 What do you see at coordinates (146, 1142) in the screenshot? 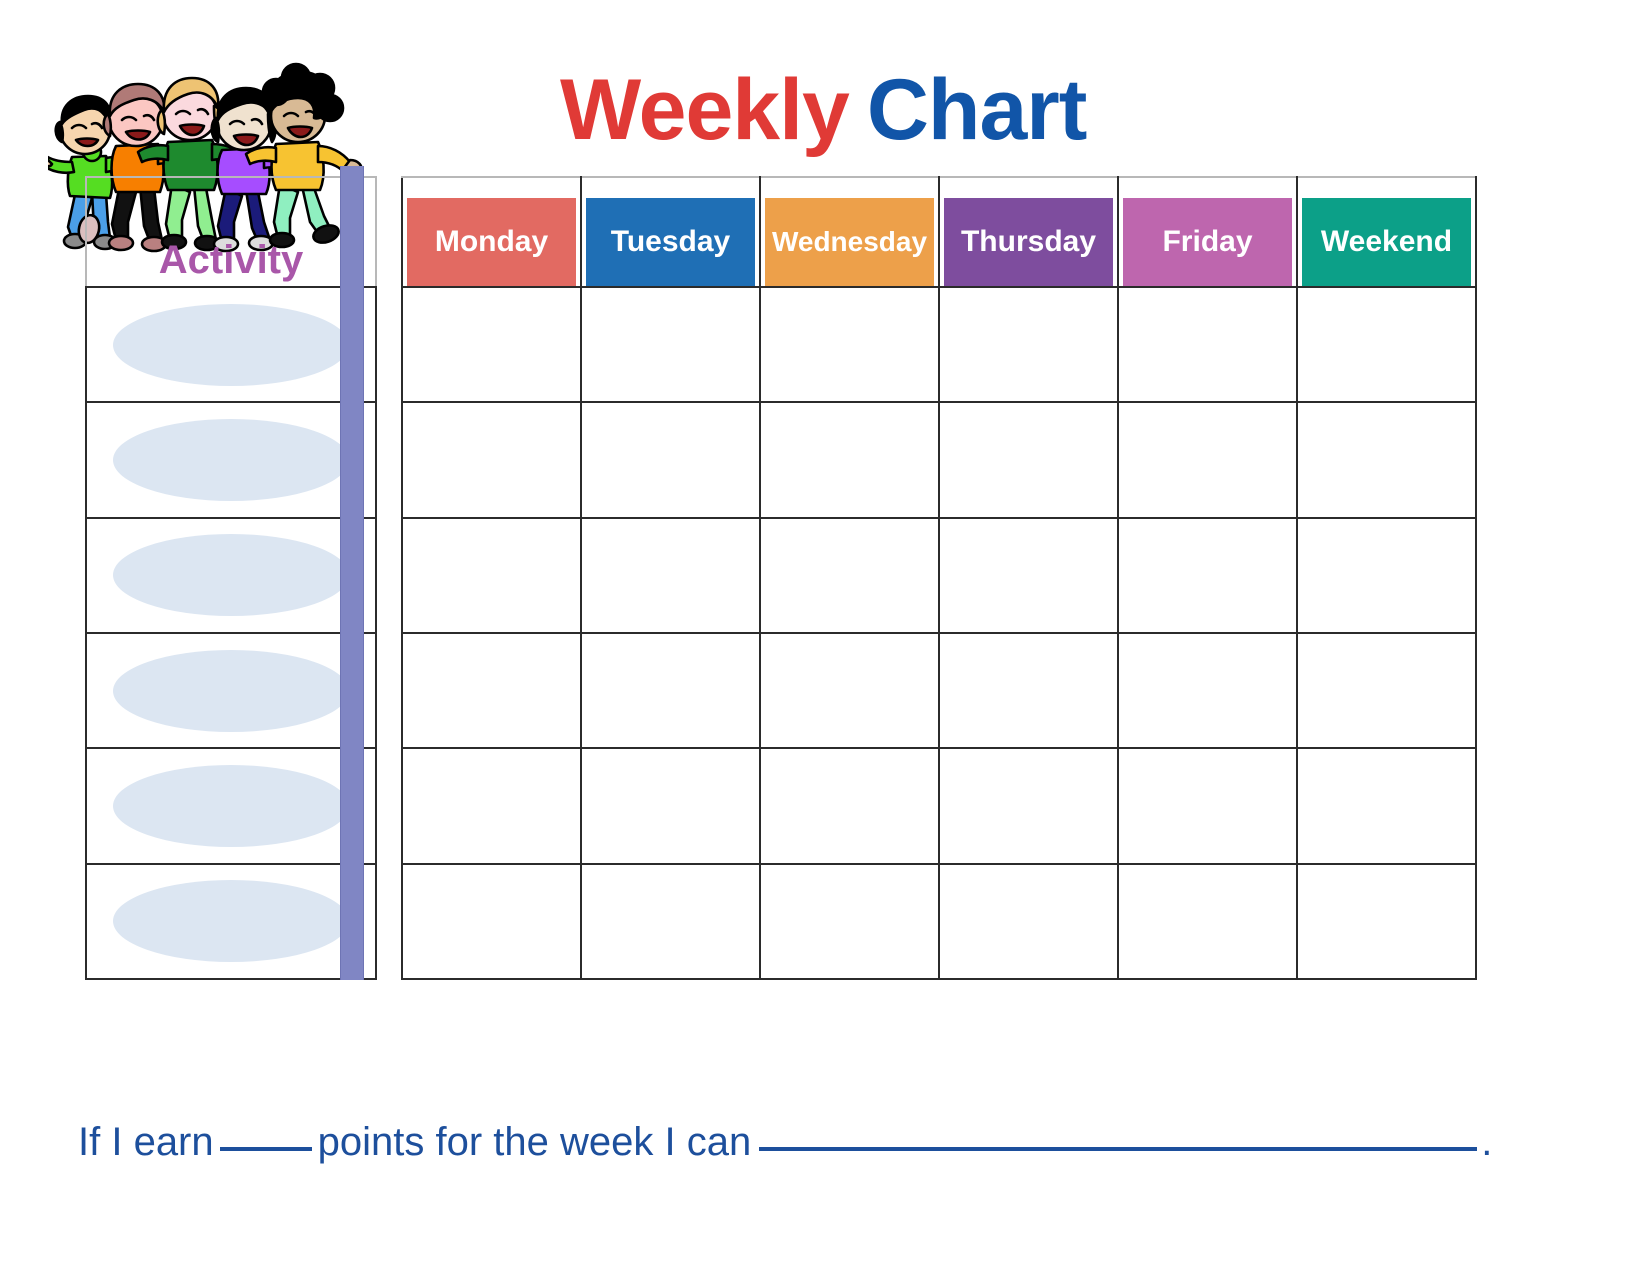
I see `reward-sentence-part1: If I earn` at bounding box center [146, 1142].